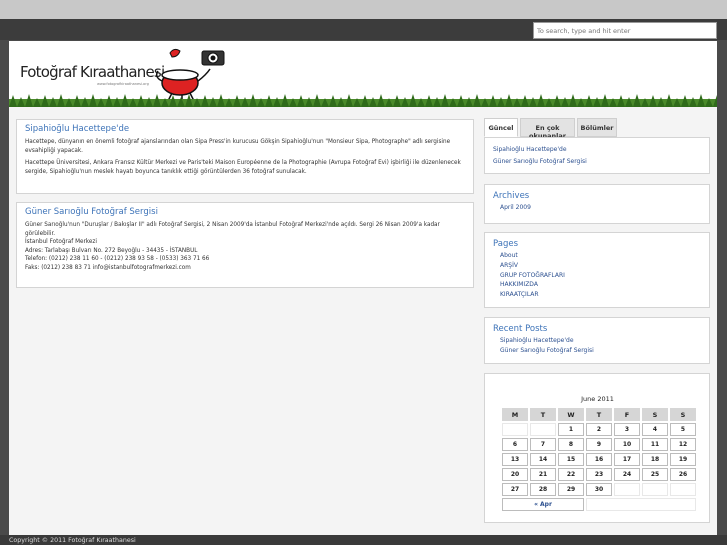 The width and height of the screenshot is (727, 545). Describe the element at coordinates (547, 129) in the screenshot. I see `tab-en-cok-okunanlar: En çok okunanlar` at that location.